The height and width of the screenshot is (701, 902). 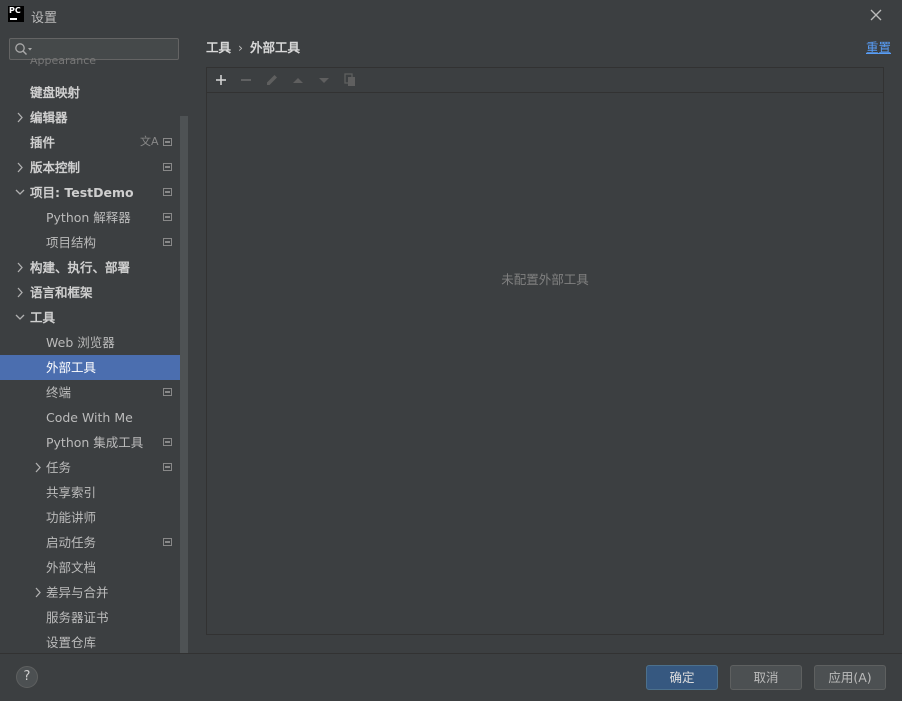 What do you see at coordinates (94, 317) in the screenshot?
I see `sidebar-item: 工具` at bounding box center [94, 317].